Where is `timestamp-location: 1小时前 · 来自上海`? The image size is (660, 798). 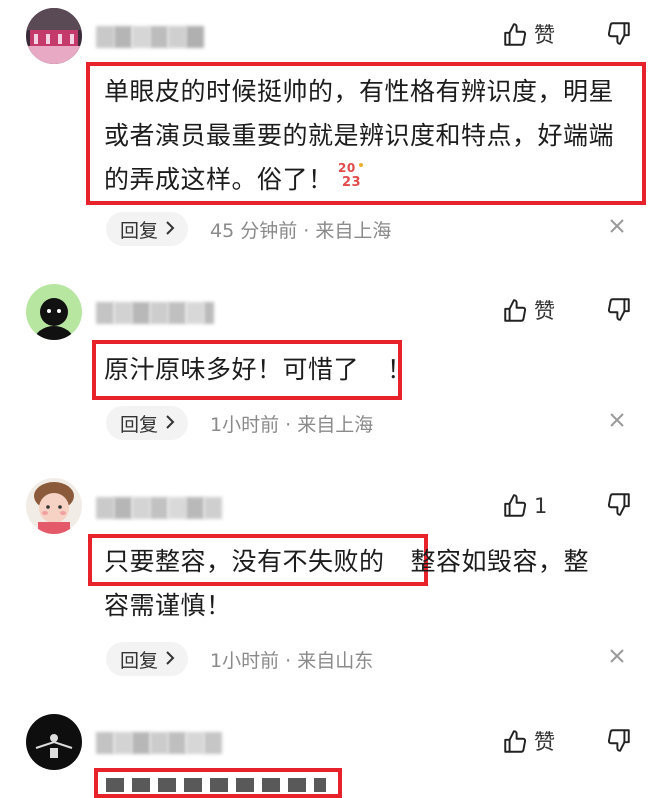
timestamp-location: 1小时前 · 来自上海 is located at coordinates (292, 424).